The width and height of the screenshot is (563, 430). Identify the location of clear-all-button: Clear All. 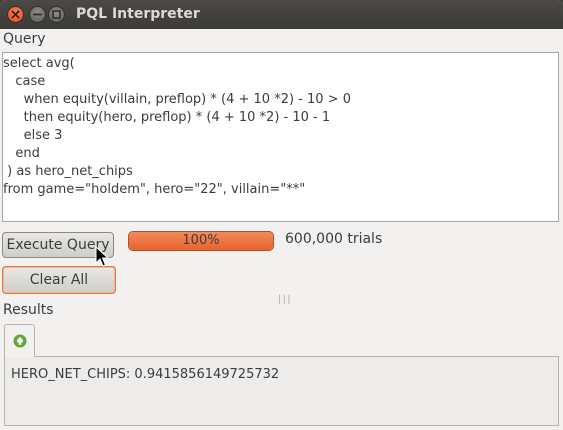
(59, 280).